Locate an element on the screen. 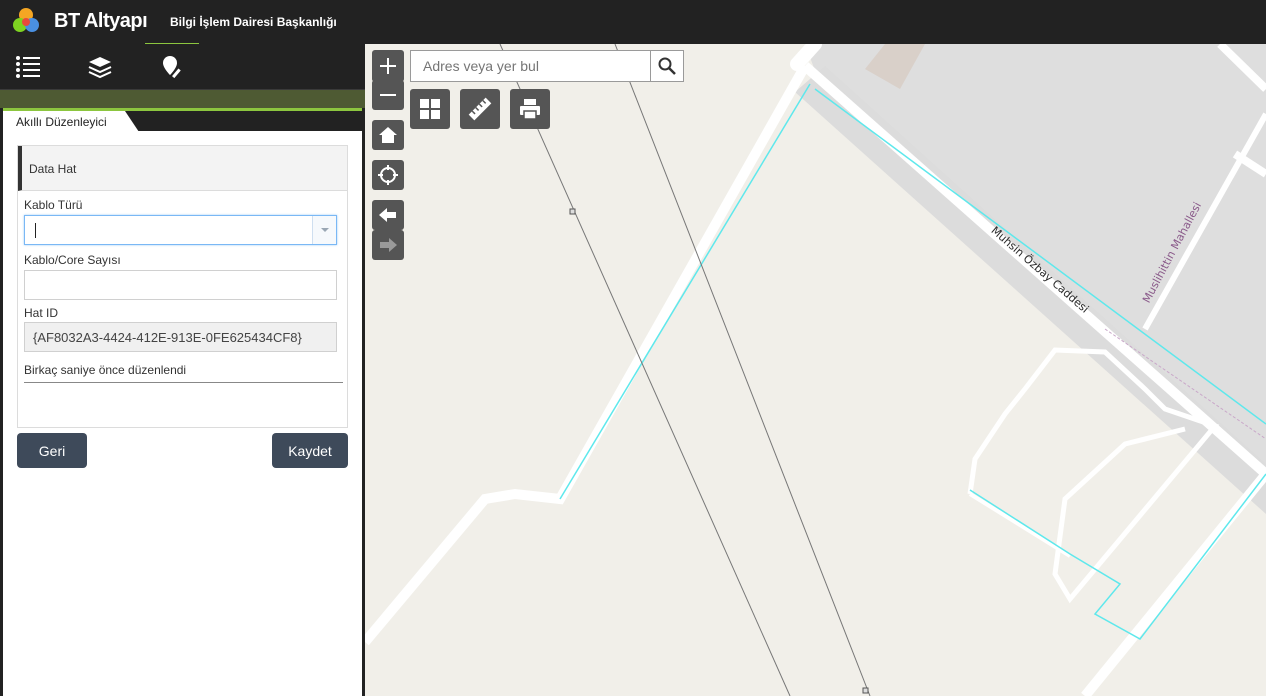  search-button is located at coordinates (667, 66).